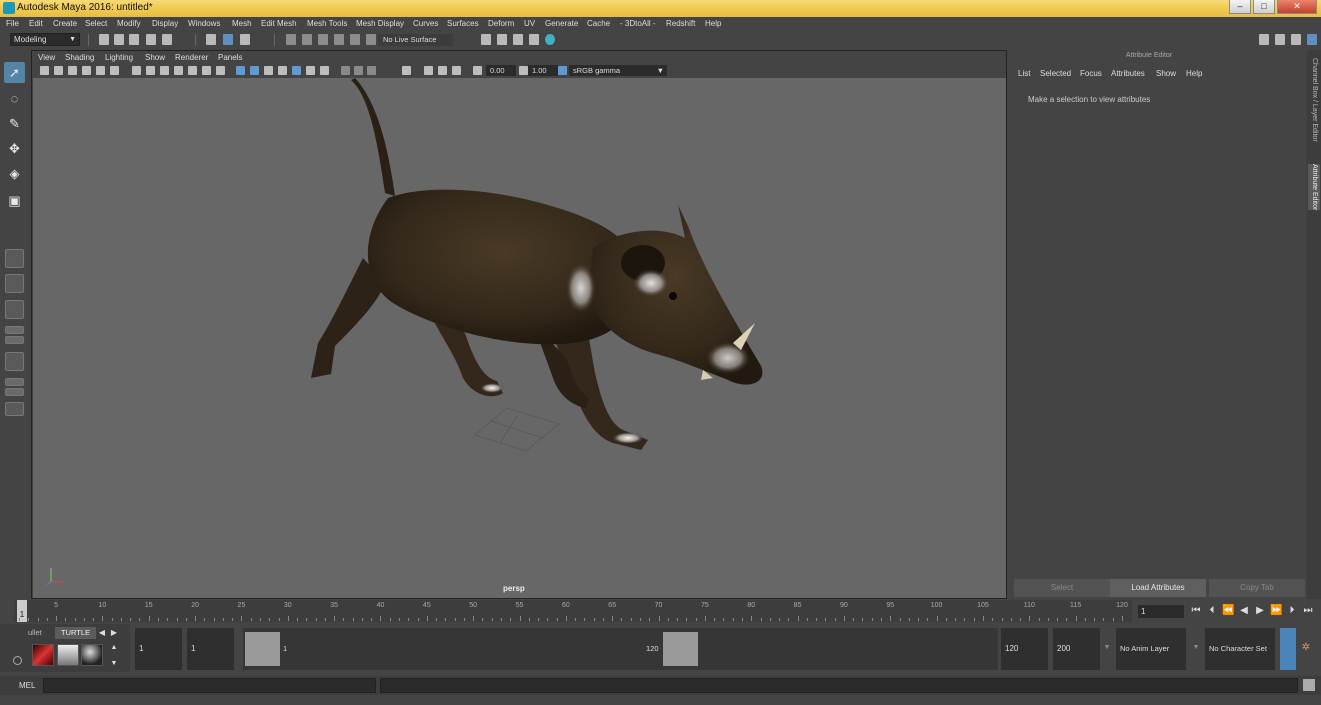 This screenshot has height=705, width=1321. What do you see at coordinates (1288, 649) in the screenshot?
I see `auto-key-icon` at bounding box center [1288, 649].